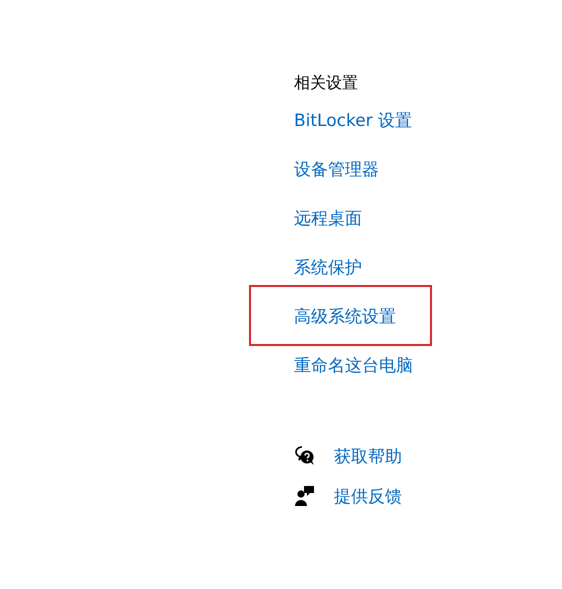 The image size is (562, 589). What do you see at coordinates (336, 169) in the screenshot?
I see `settings-link: 设备管理器` at bounding box center [336, 169].